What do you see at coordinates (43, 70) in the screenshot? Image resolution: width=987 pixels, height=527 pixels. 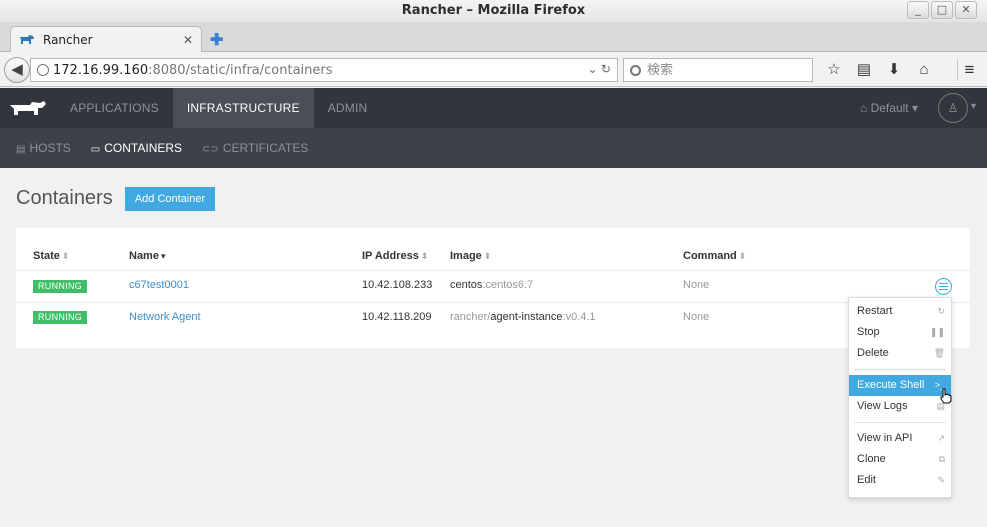 I see `globe-icon` at bounding box center [43, 70].